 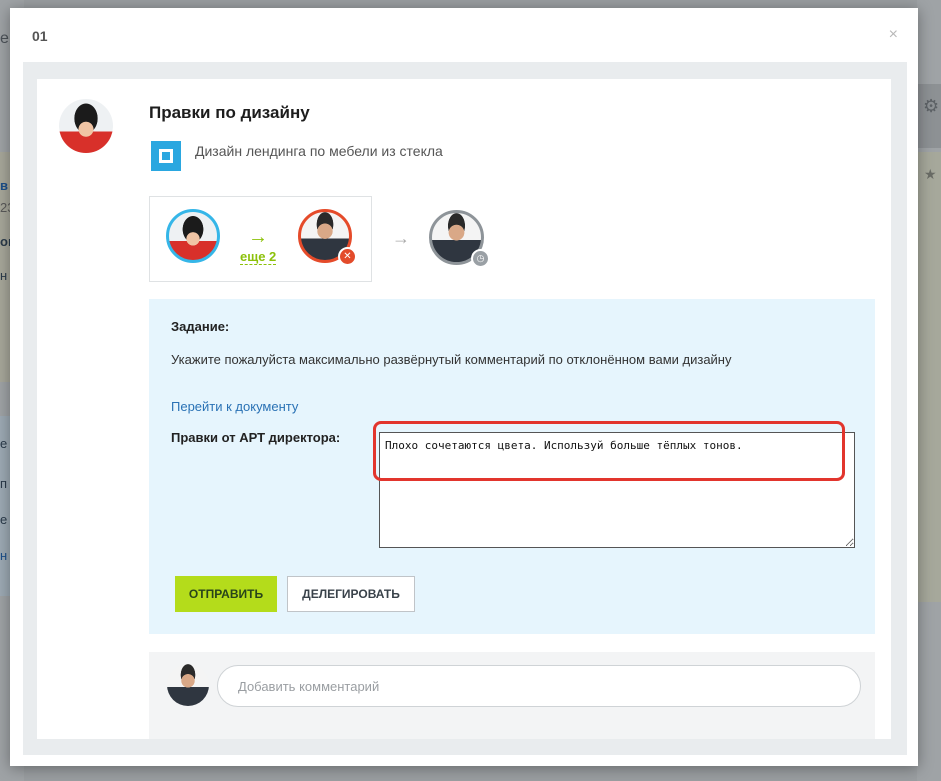 I want to click on art-director-label: Правки от АРТ директора:, so click(x=256, y=437).